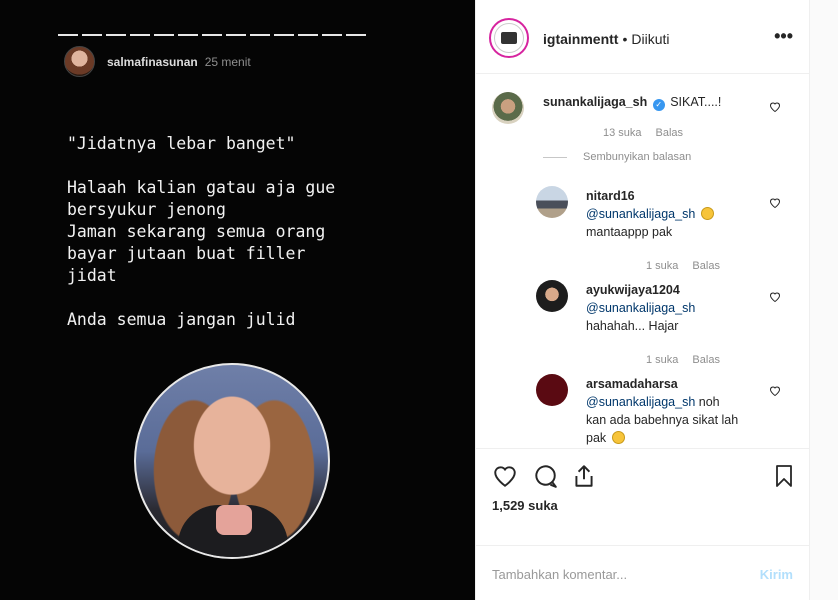 Image resolution: width=838 pixels, height=600 pixels. What do you see at coordinates (545, 476) in the screenshot?
I see `comment-bubble-icon` at bounding box center [545, 476].